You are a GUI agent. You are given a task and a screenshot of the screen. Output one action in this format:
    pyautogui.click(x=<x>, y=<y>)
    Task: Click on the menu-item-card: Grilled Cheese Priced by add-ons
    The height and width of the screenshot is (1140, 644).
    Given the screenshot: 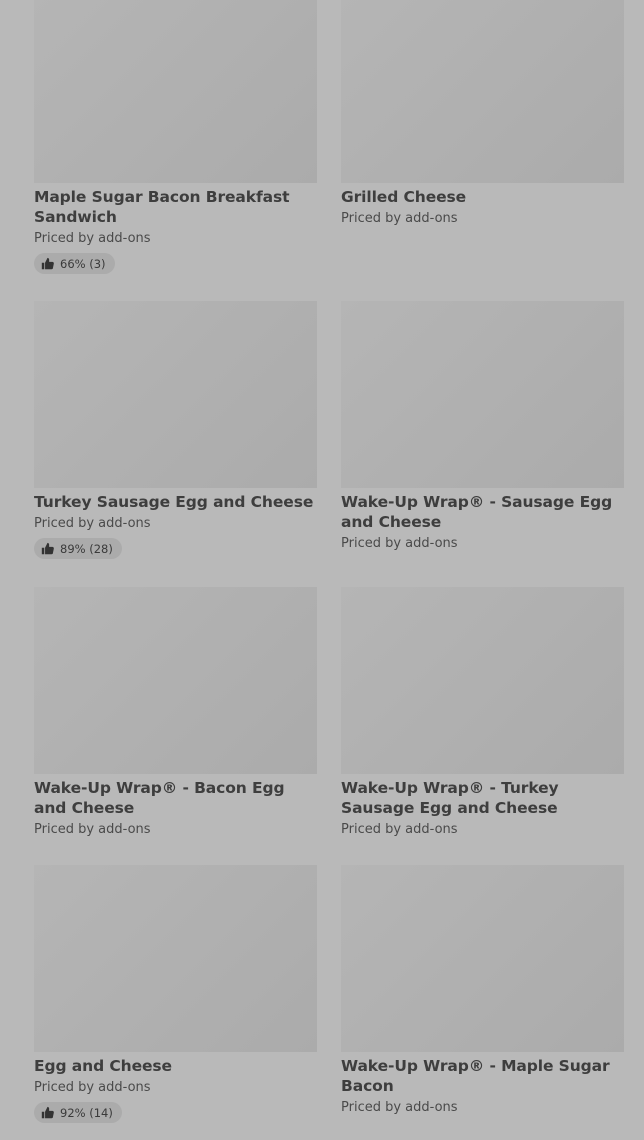 What is the action you would take?
    pyautogui.click(x=482, y=114)
    